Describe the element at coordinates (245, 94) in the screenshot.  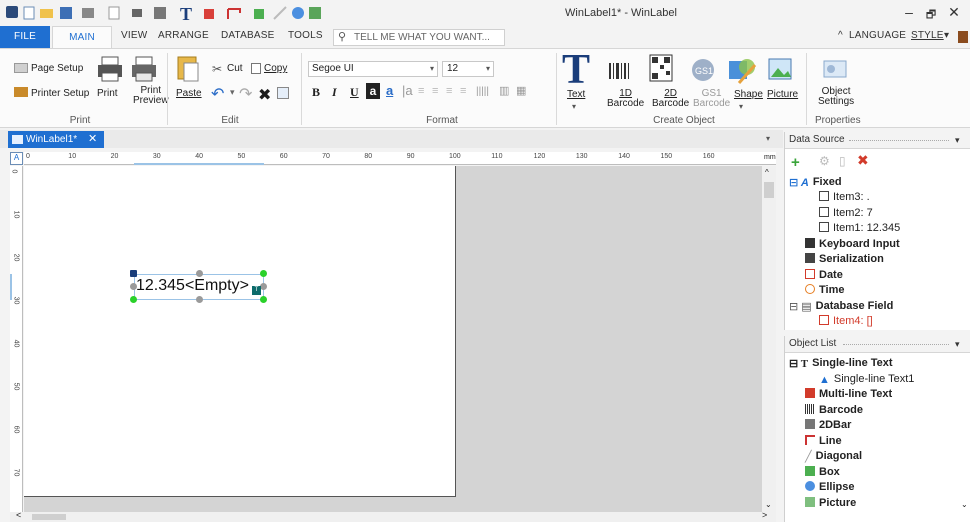
I see `redo-icon: ↷` at that location.